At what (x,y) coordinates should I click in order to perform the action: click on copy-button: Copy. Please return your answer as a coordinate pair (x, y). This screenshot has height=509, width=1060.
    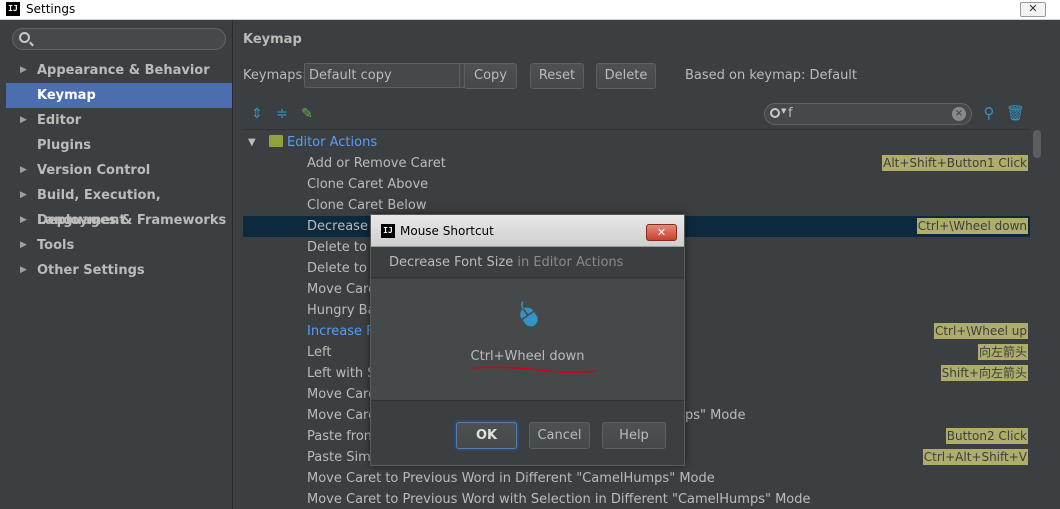
    Looking at the image, I should click on (490, 76).